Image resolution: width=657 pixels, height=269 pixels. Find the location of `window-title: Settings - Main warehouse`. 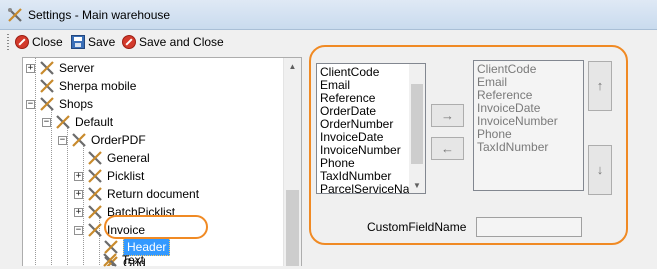

window-title: Settings - Main warehouse is located at coordinates (99, 15).